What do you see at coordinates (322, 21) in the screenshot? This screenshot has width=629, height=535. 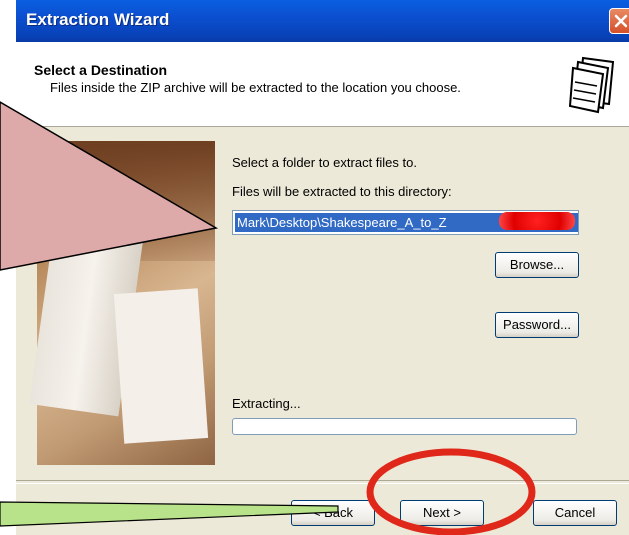 I see `title-bar: Extraction Wizard` at bounding box center [322, 21].